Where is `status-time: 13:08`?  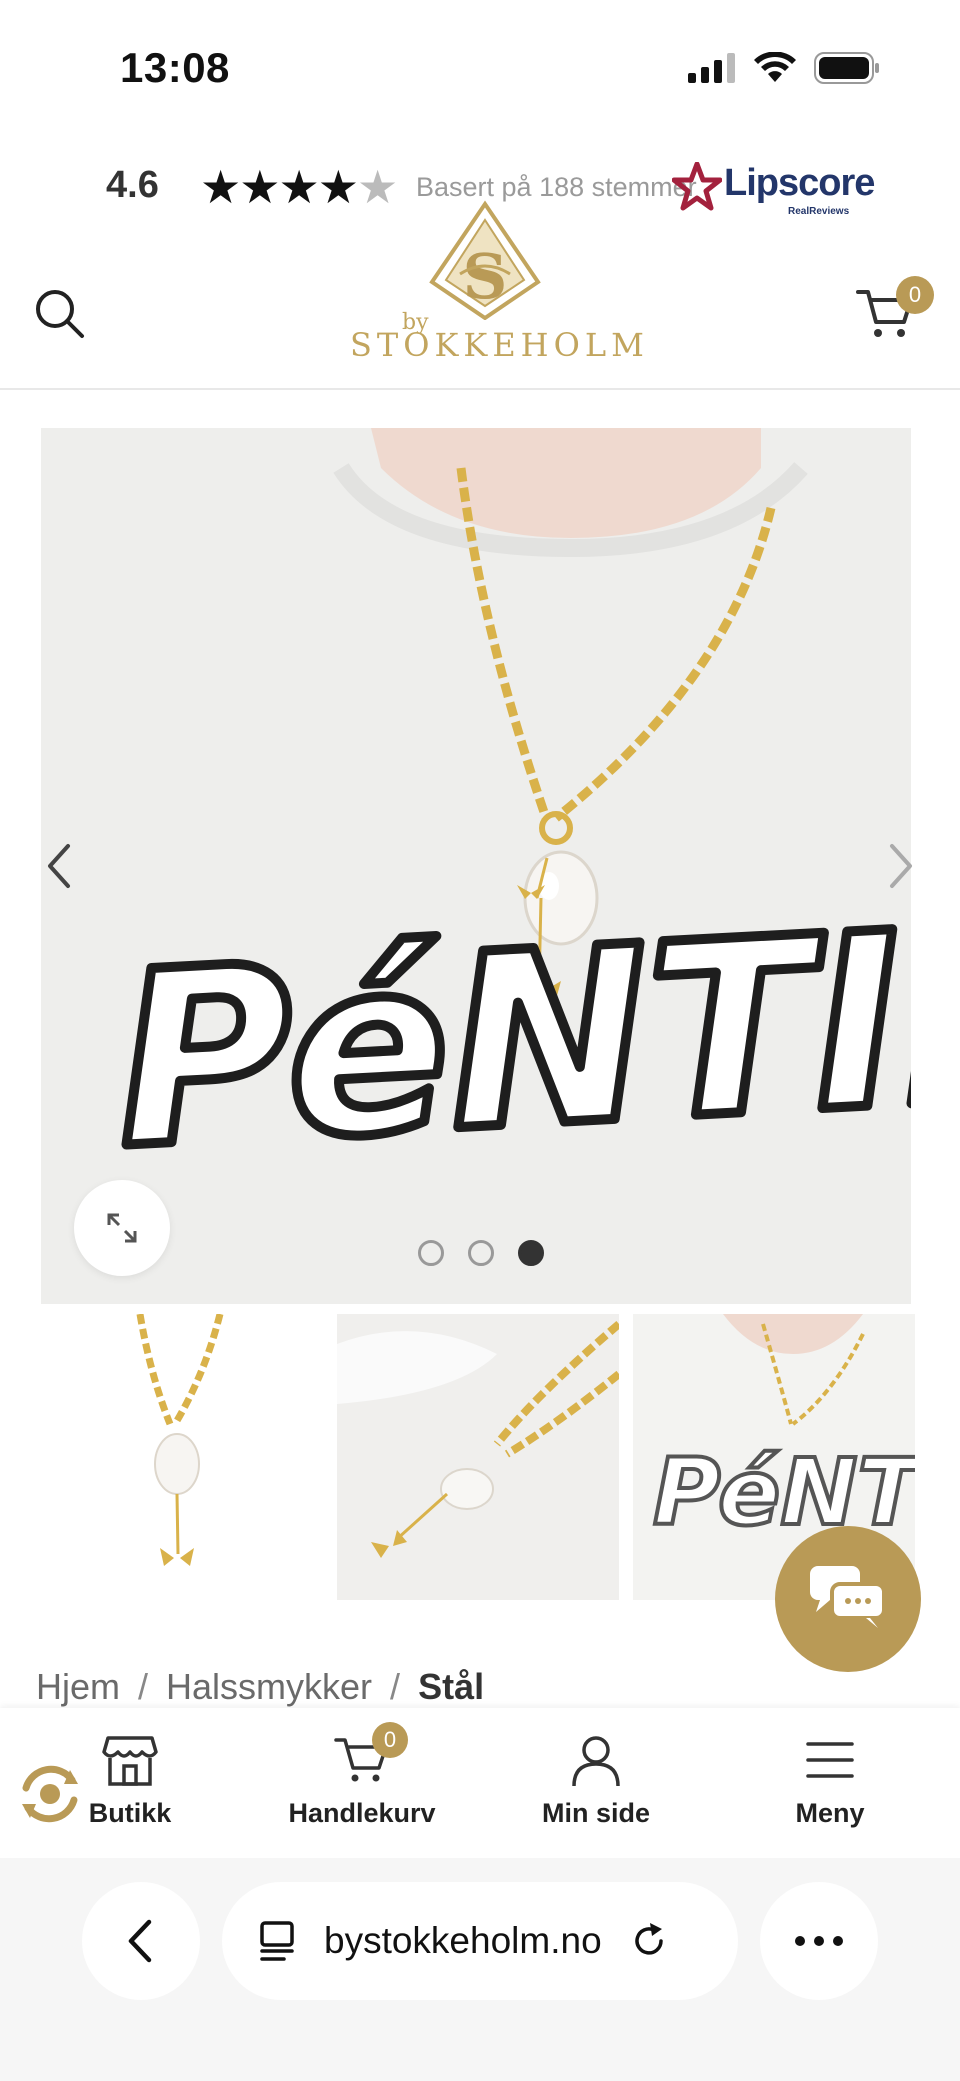
status-time: 13:08 is located at coordinates (175, 67).